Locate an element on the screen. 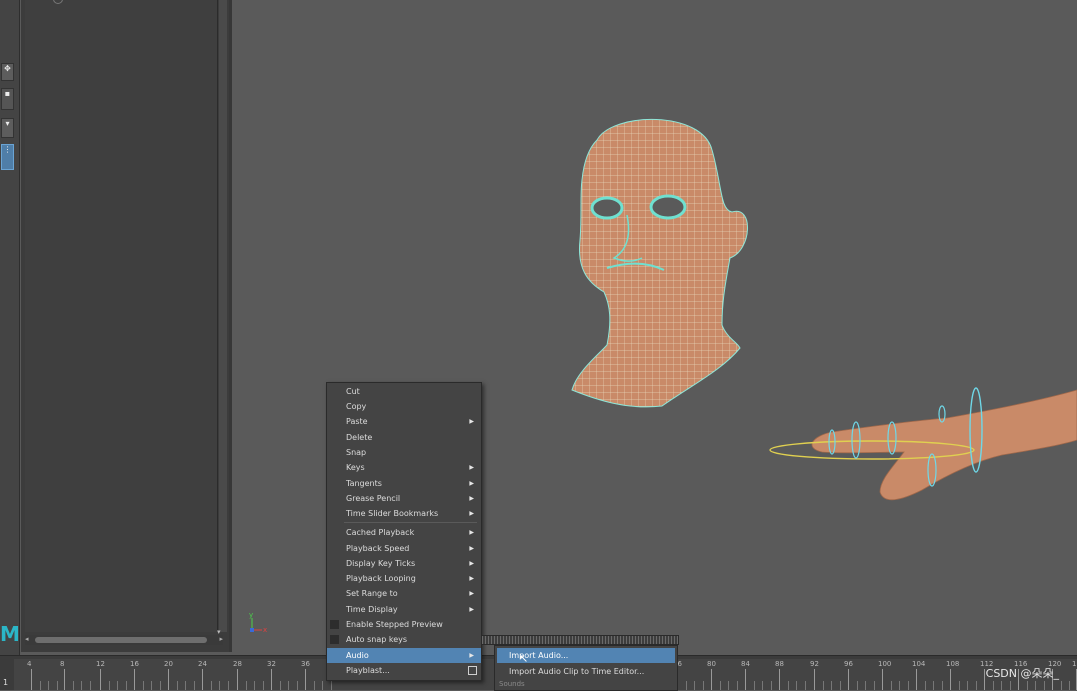 Image resolution: width=1077 pixels, height=691 pixels. menu-item-label: Audio is located at coordinates (357, 655).